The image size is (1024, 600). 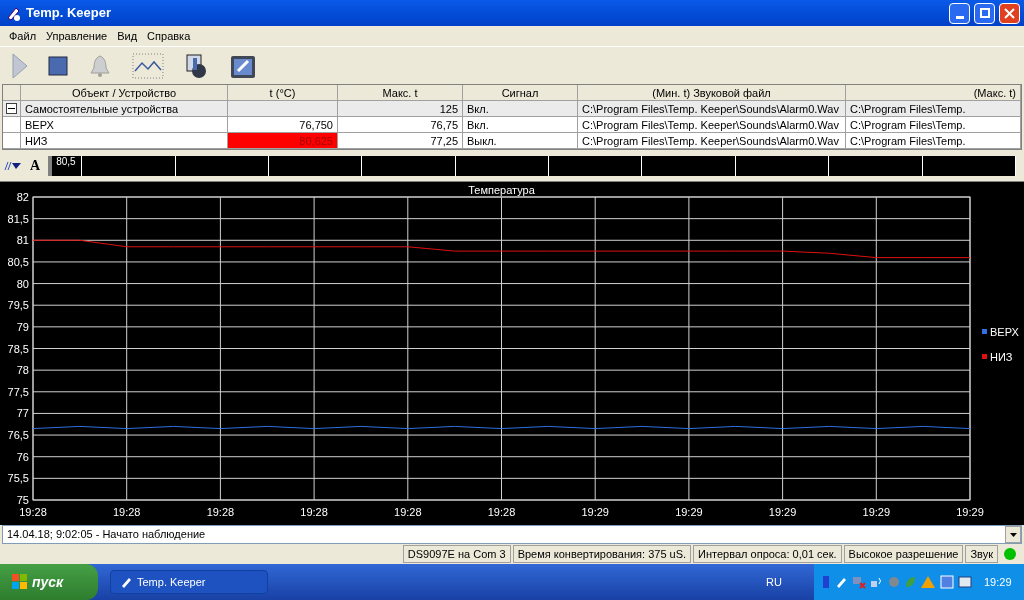 What do you see at coordinates (22, 283) in the screenshot?
I see `y-tick-label: 80` at bounding box center [22, 283].